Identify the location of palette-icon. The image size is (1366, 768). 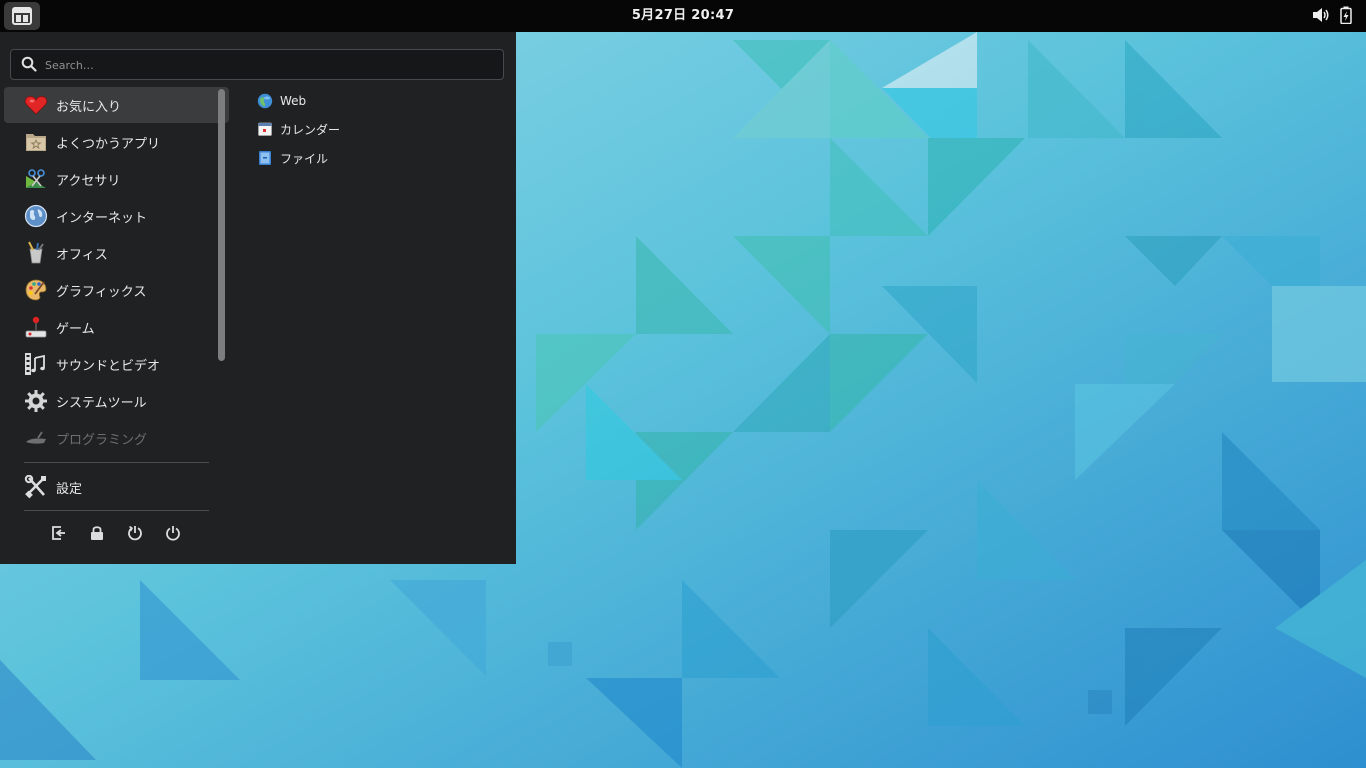
(36, 290).